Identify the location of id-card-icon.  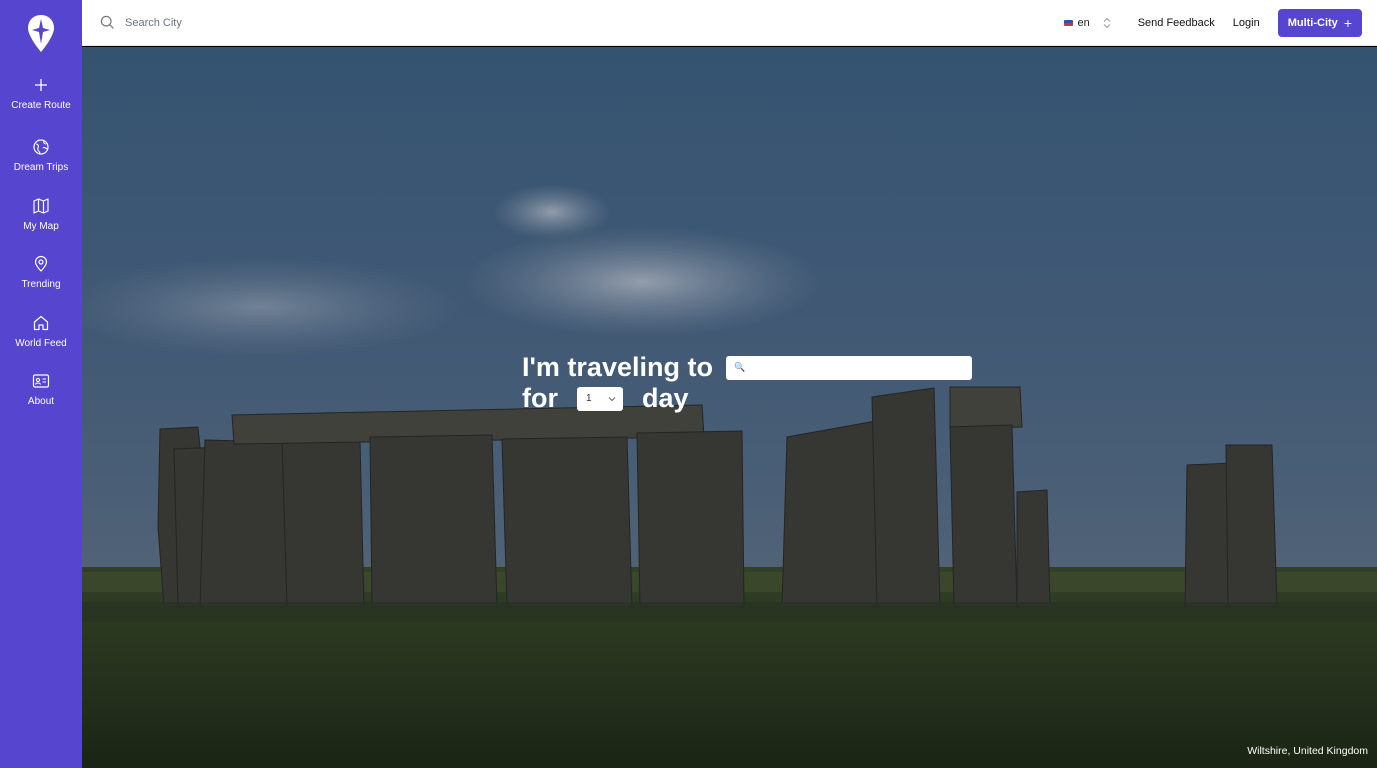
(41, 381).